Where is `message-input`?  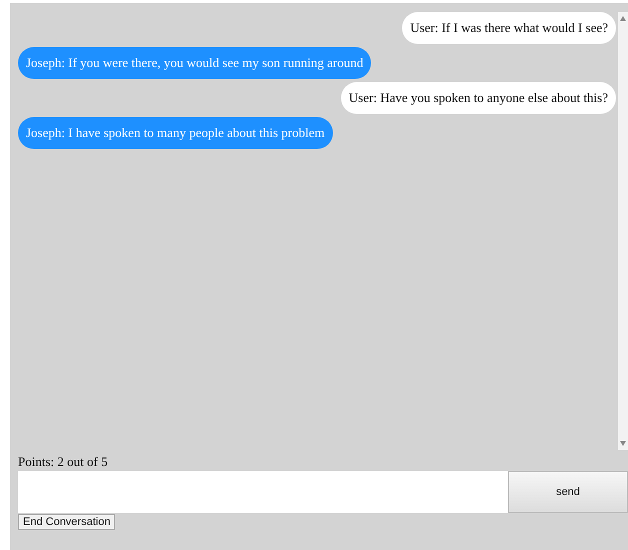 message-input is located at coordinates (263, 492).